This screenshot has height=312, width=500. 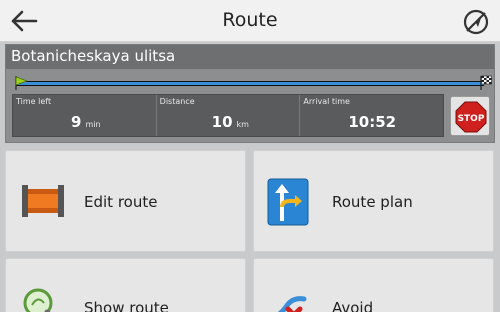 What do you see at coordinates (21, 83) in the screenshot?
I see `start-flag-icon` at bounding box center [21, 83].